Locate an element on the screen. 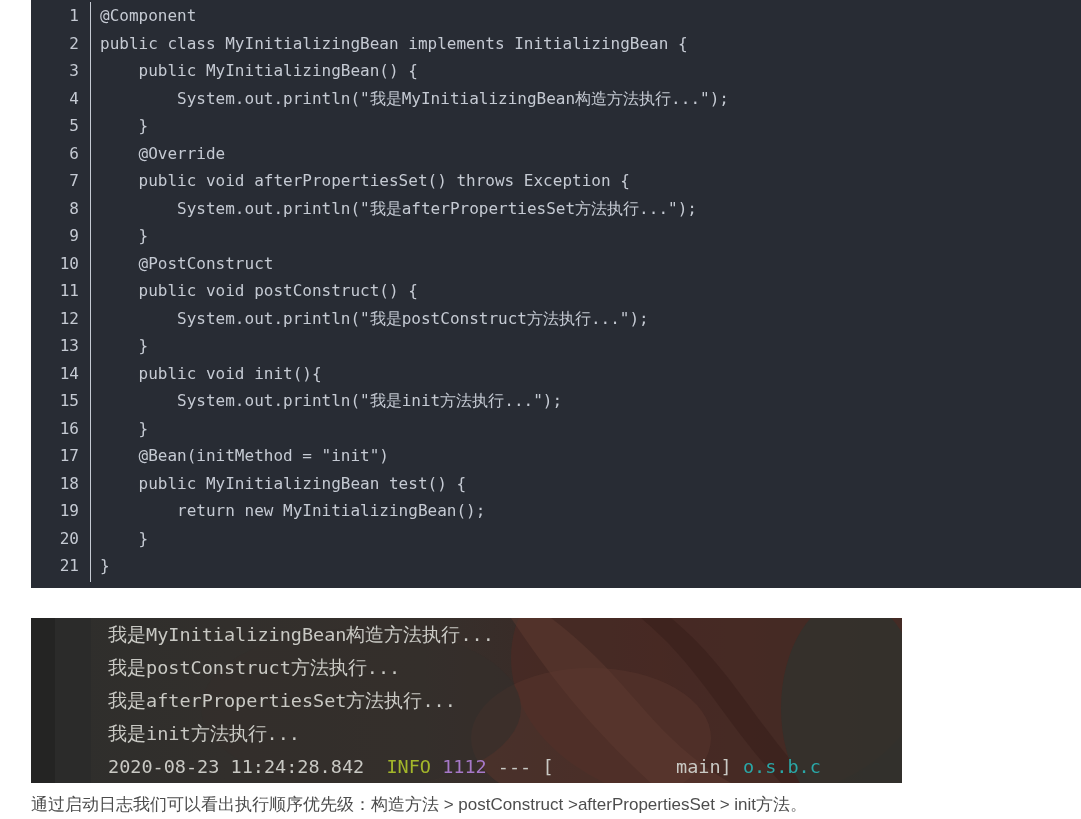 The image size is (1081, 819). code-line: public void afterPropertiesSet() throws Exception { is located at coordinates (383, 180).